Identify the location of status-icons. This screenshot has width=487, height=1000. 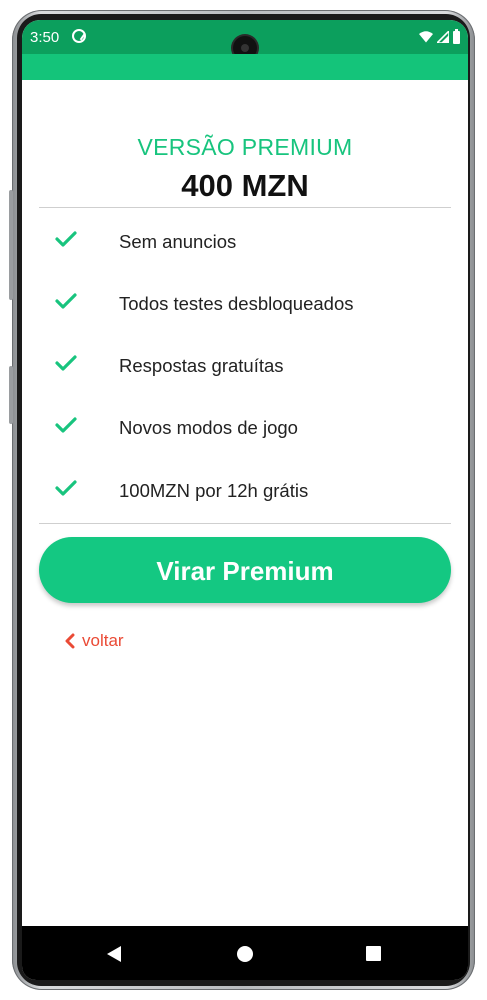
(439, 36).